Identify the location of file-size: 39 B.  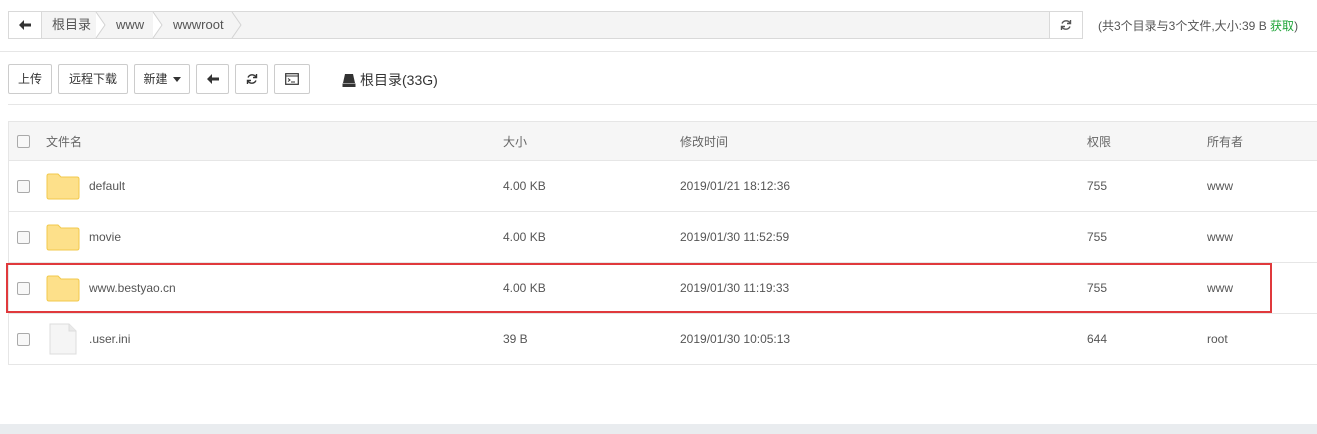
(515, 339).